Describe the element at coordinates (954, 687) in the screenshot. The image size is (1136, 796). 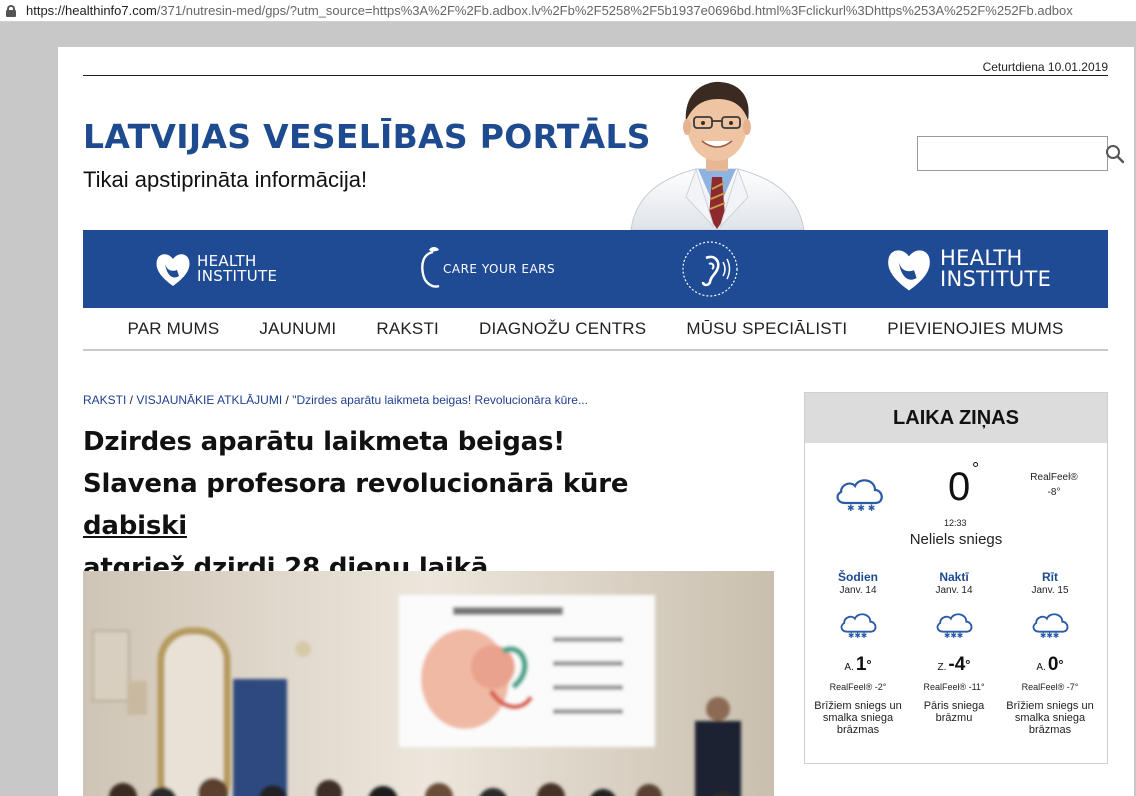
I see `forecast-realfeel: RealFeel® -11°` at that location.